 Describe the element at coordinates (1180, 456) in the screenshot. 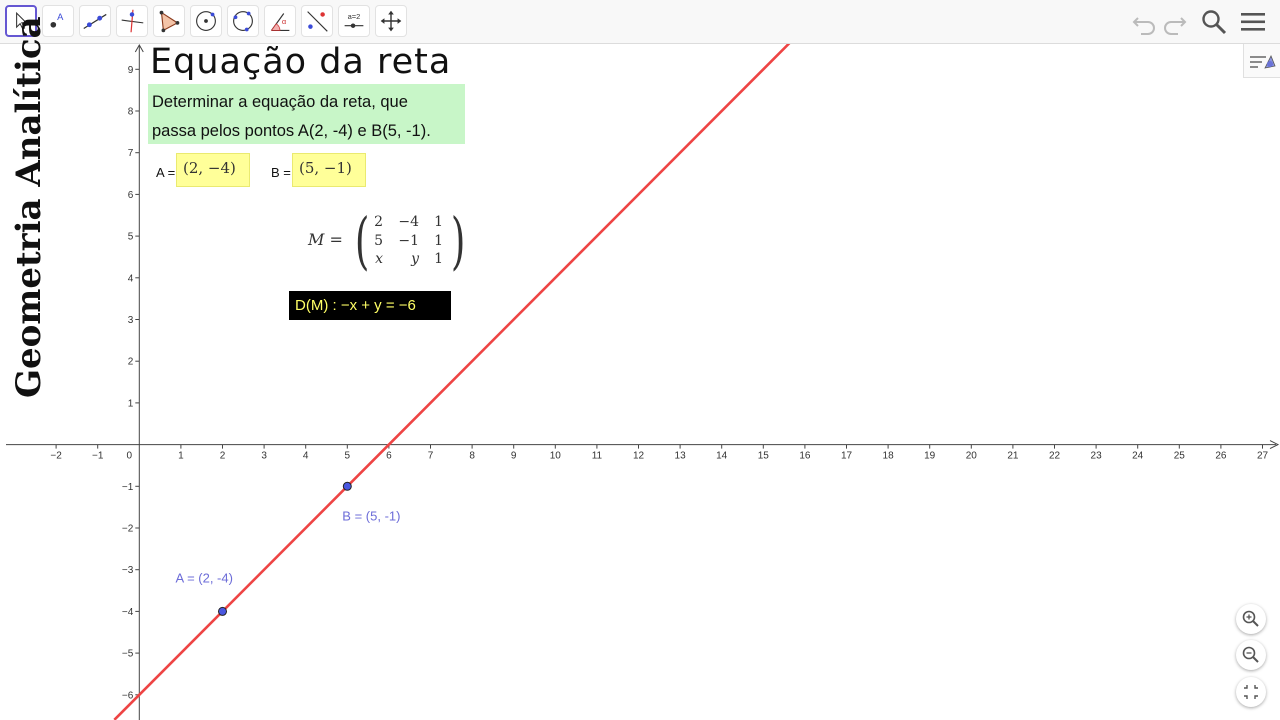

I see `x-tick-label: 25` at that location.